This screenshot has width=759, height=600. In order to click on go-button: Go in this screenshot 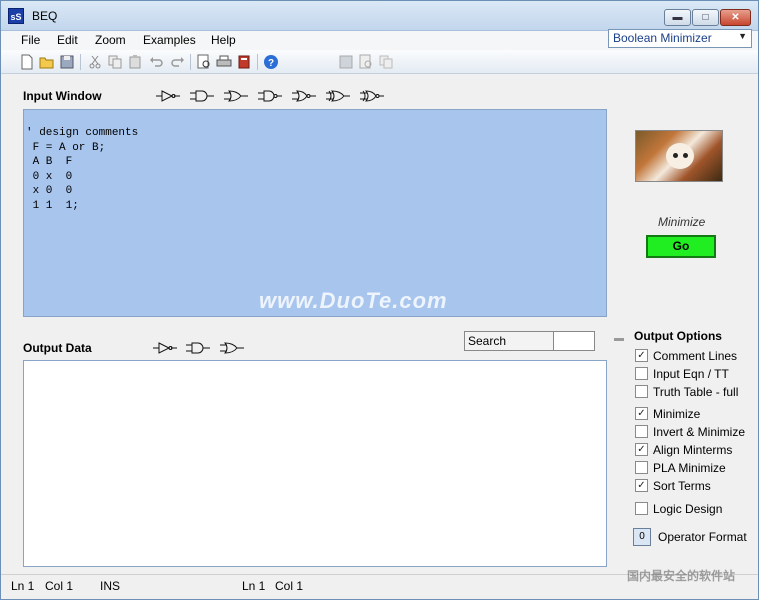, I will do `click(681, 246)`.